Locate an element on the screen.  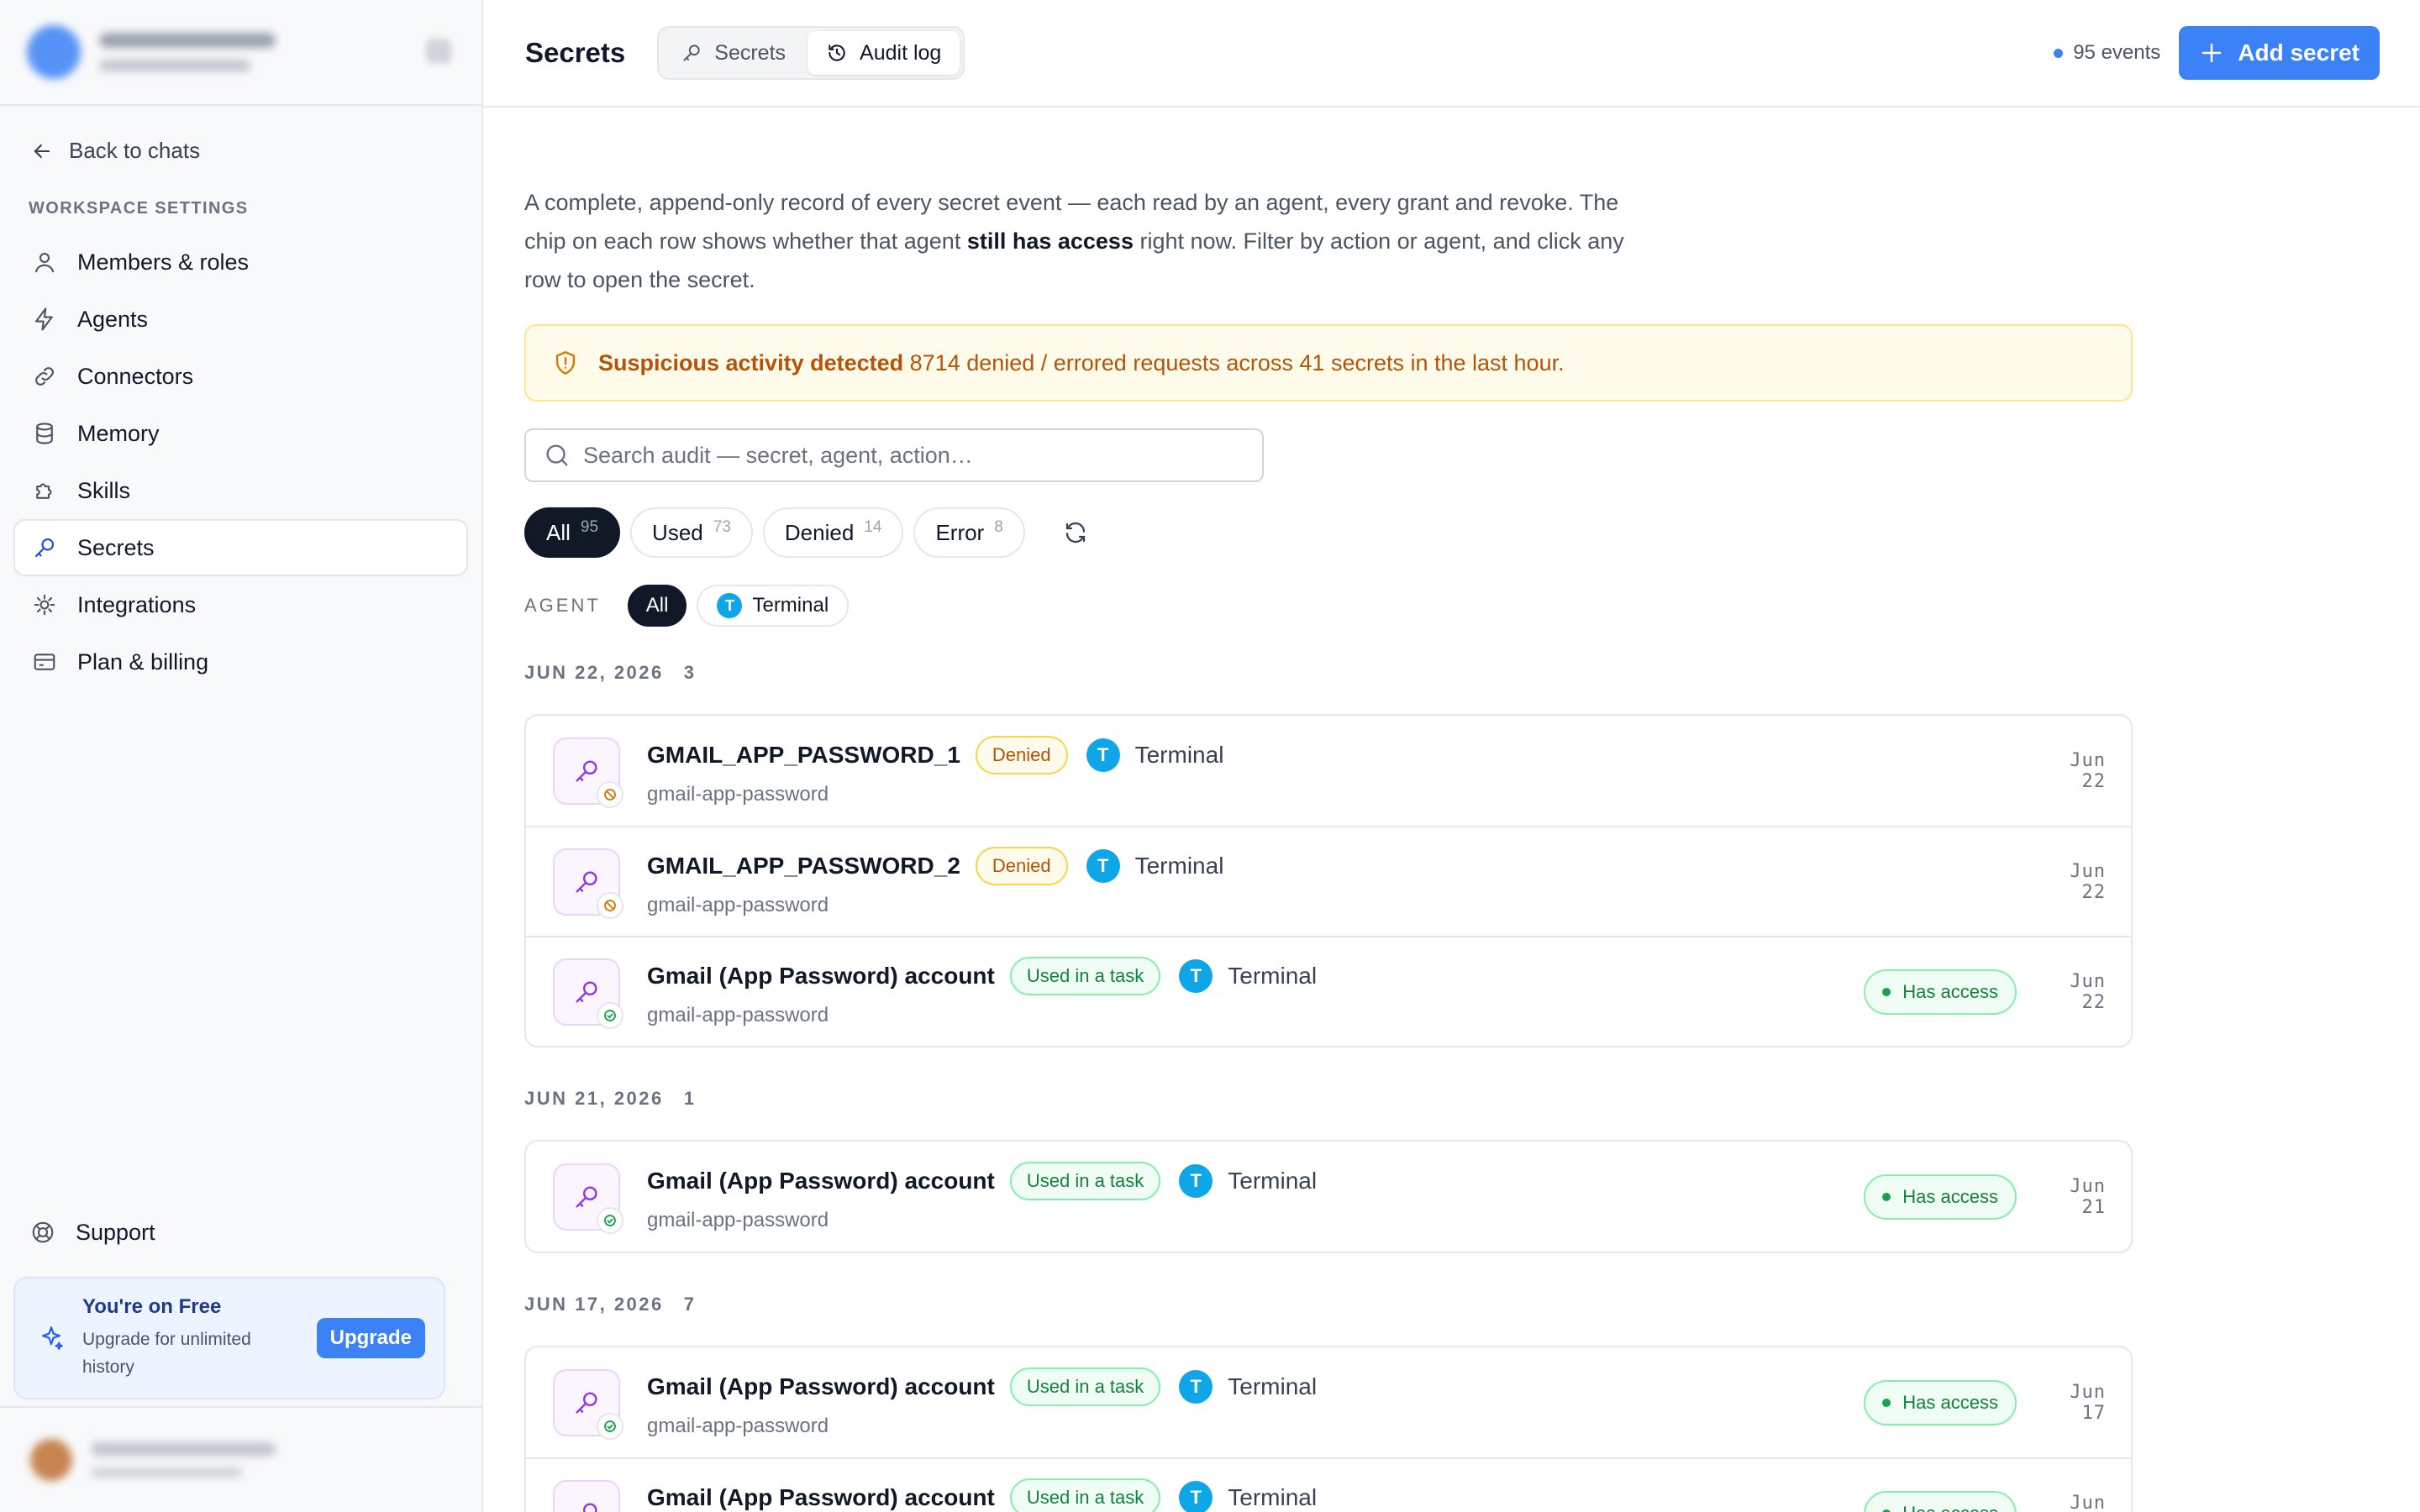
agent-filter-all: All is located at coordinates (657, 606).